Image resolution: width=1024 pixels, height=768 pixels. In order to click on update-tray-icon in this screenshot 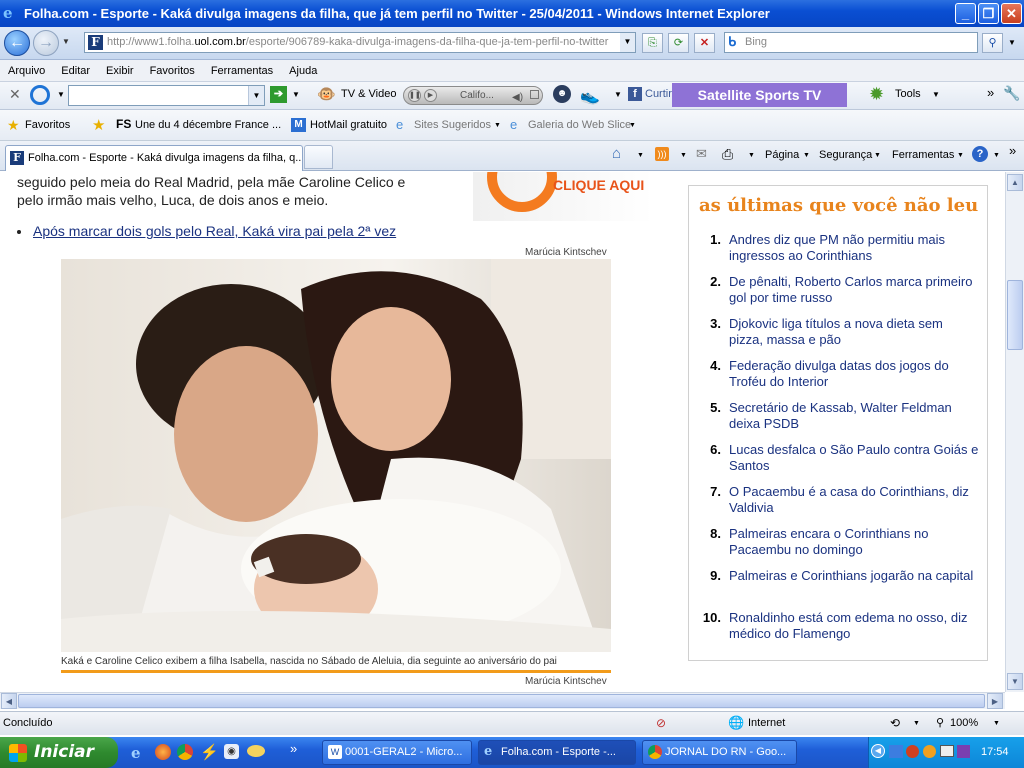, I will do `click(929, 751)`.